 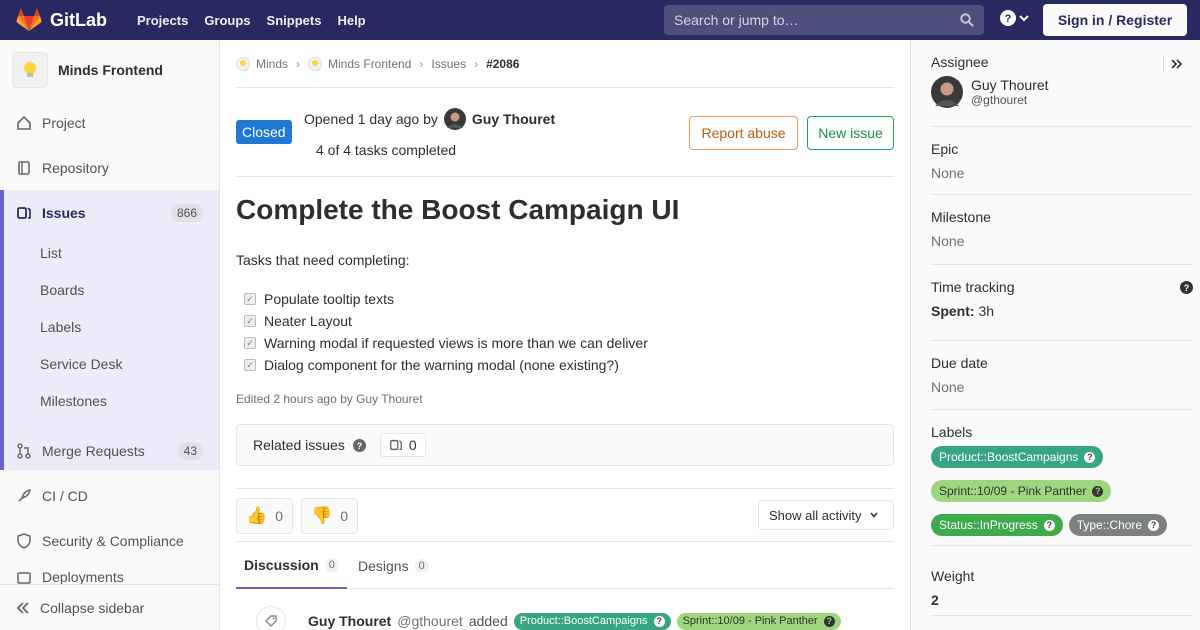 What do you see at coordinates (502, 64) in the screenshot?
I see `breadcrumb-issue-id: #2086` at bounding box center [502, 64].